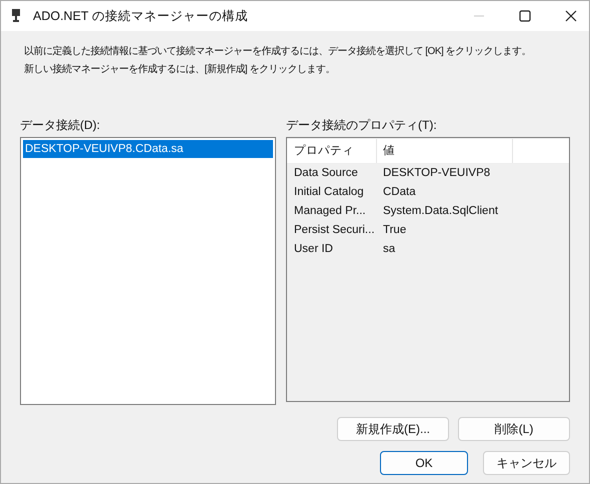  I want to click on column-header: 値, so click(445, 151).